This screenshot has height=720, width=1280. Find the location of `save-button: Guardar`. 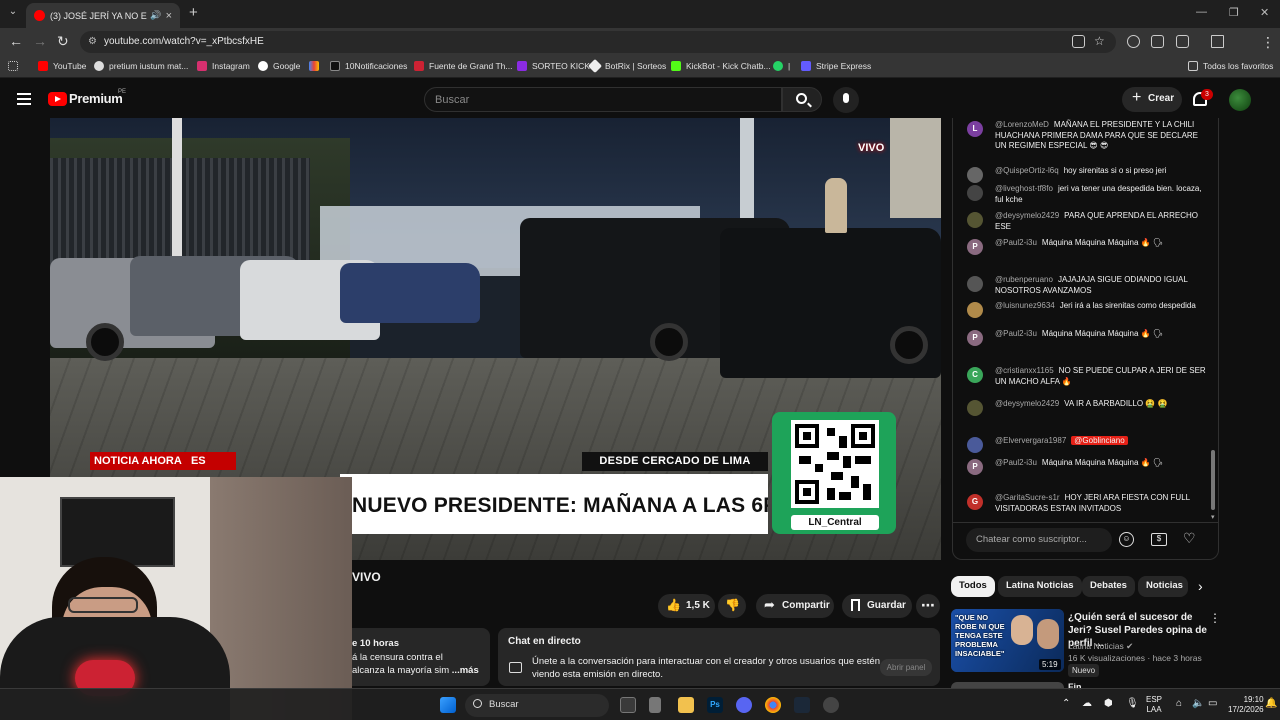

save-button: Guardar is located at coordinates (877, 606).